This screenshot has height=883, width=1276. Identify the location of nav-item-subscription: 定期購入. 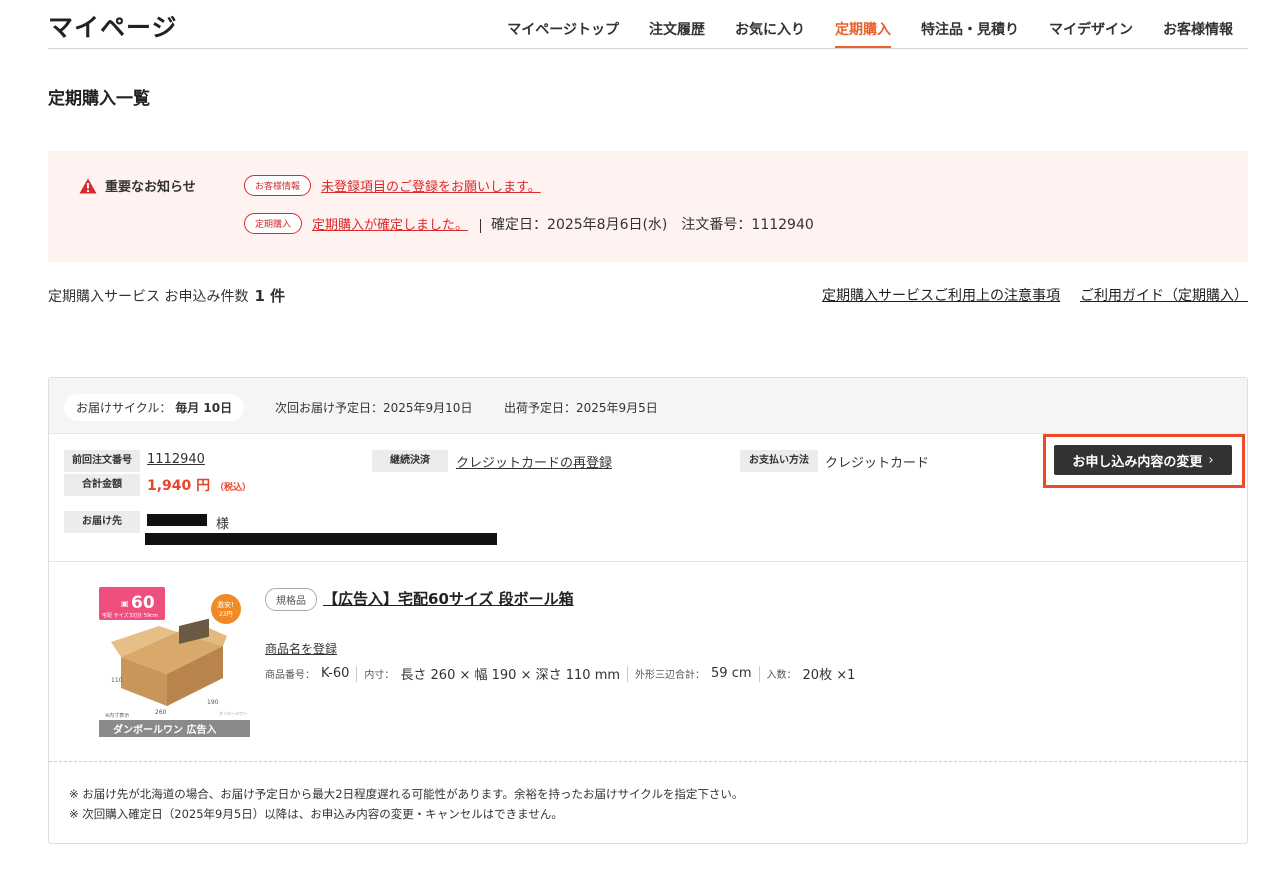
(863, 33).